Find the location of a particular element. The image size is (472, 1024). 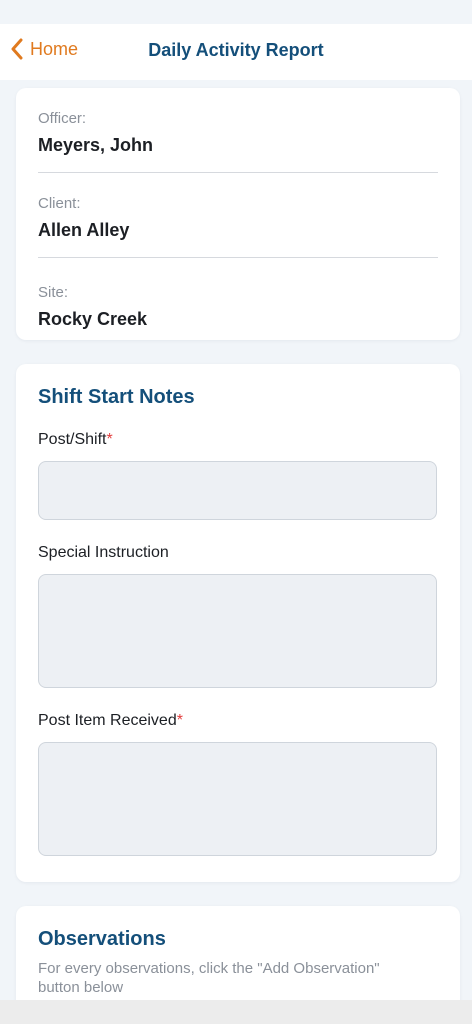

client-label: Client: is located at coordinates (59, 203).